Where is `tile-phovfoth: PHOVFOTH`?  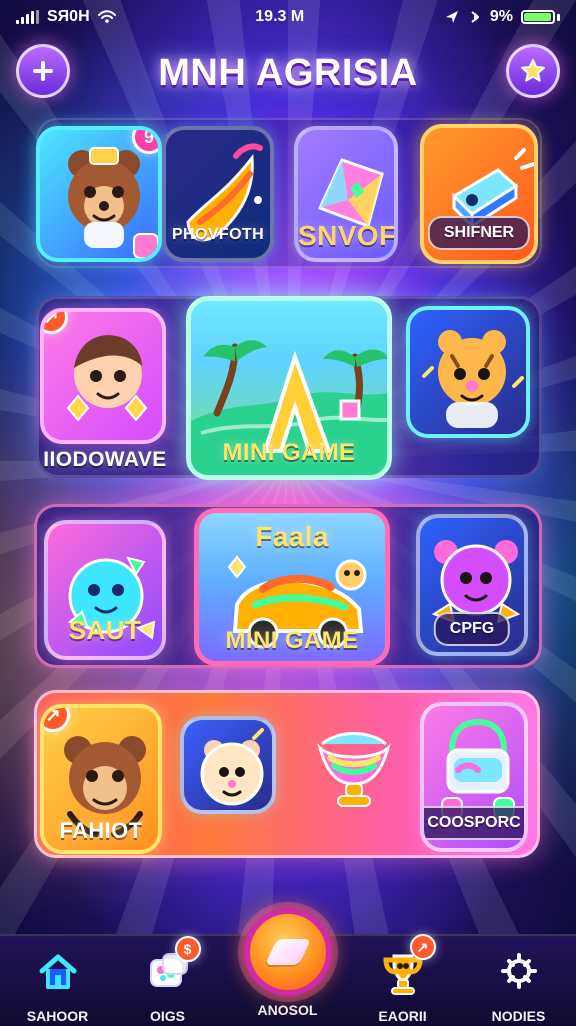
tile-phovfoth: PHOVFOTH is located at coordinates (218, 194).